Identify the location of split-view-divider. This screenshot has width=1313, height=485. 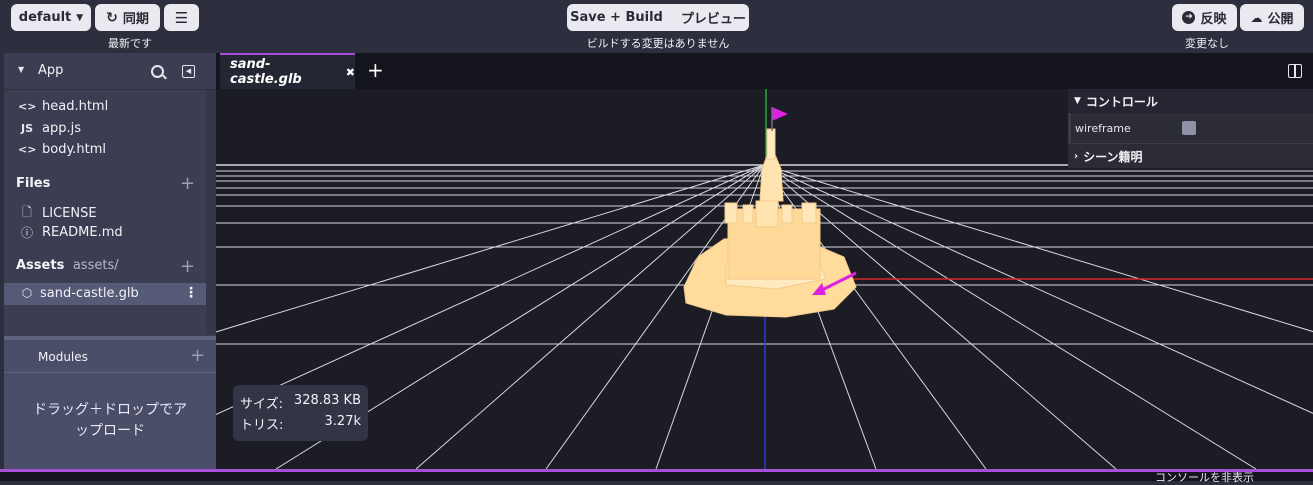
(1295, 71).